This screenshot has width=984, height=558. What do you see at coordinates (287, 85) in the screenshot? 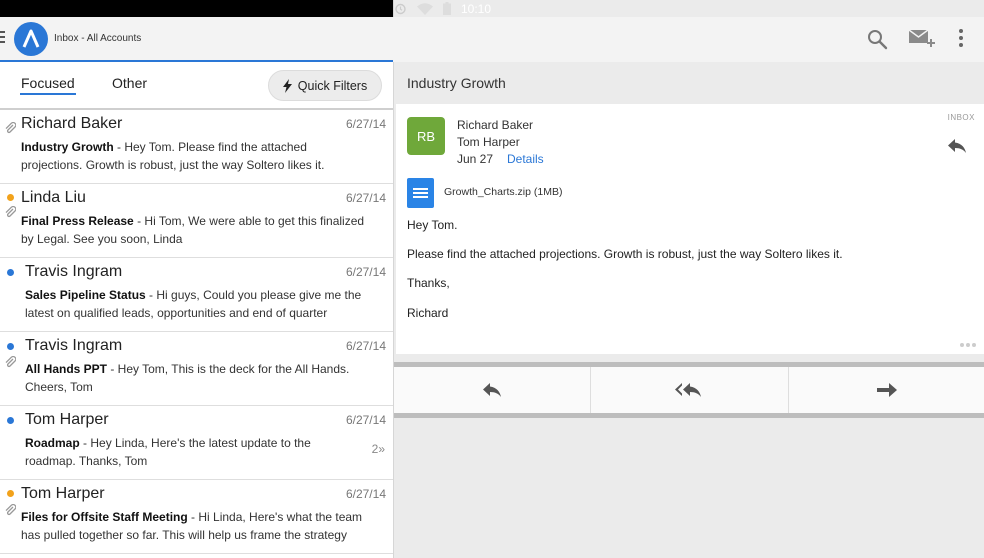
I see `lightning-icon` at bounding box center [287, 85].